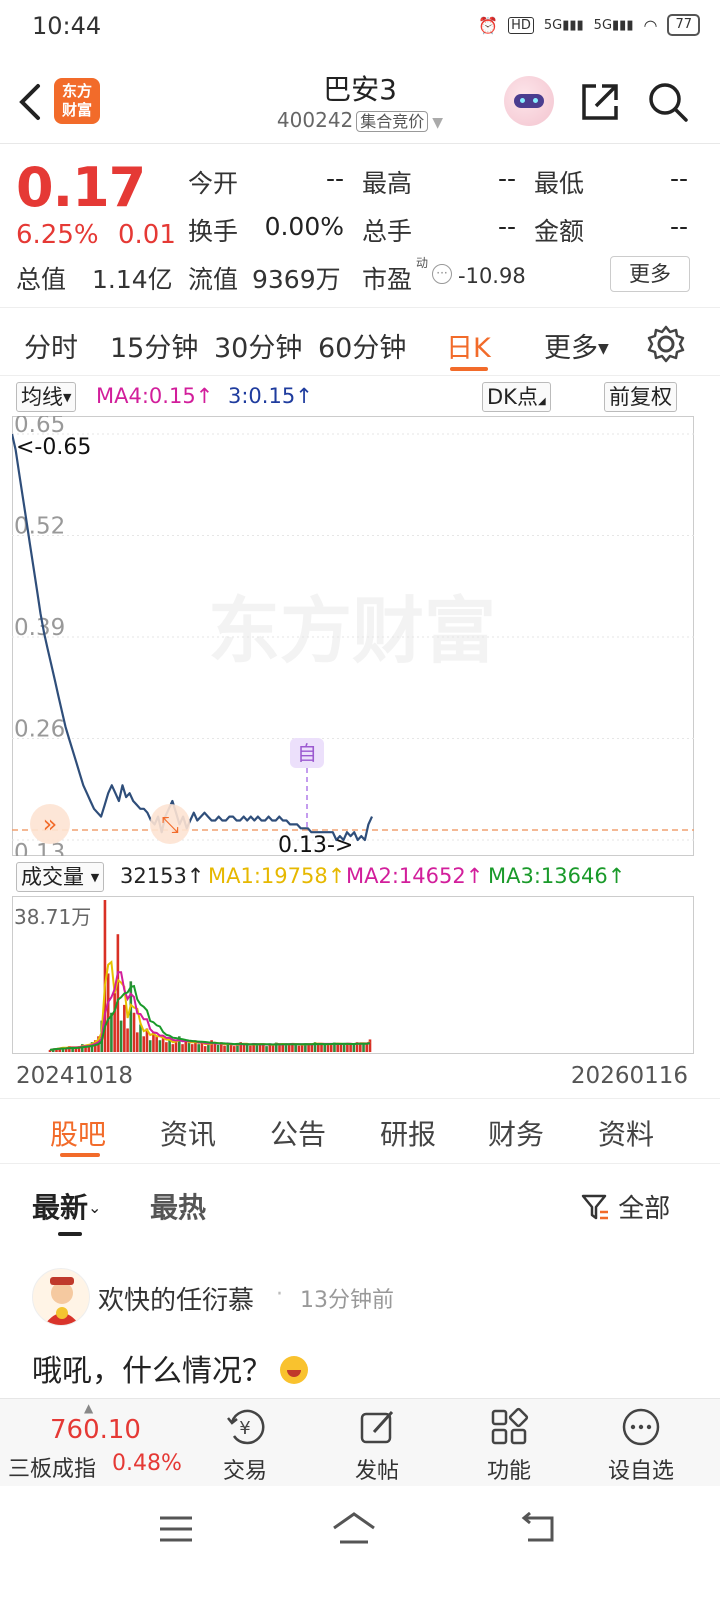 This screenshot has width=720, height=1600. Describe the element at coordinates (541, 401) in the screenshot. I see `corner-caret-icon: ◢` at that location.